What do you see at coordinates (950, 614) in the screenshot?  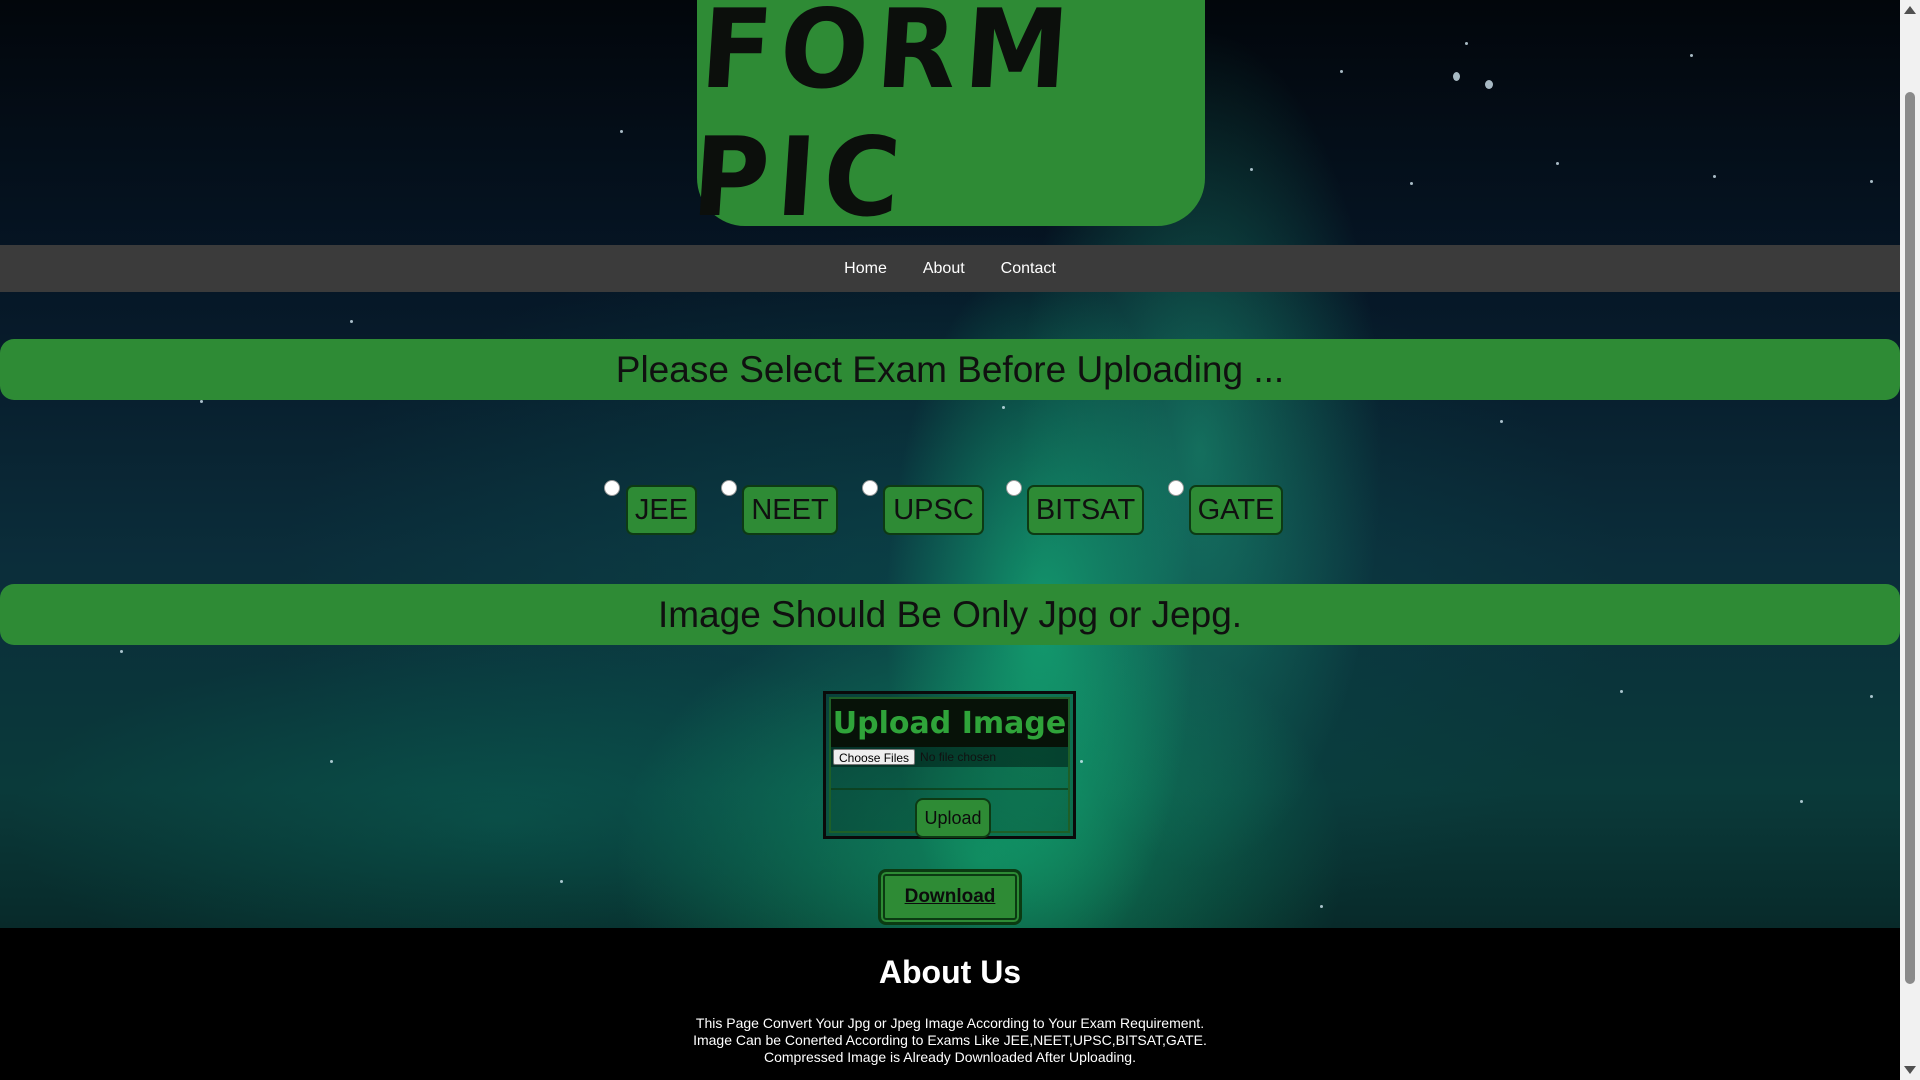 I see `format-note-banner: Image Should Be Only Jpg or Jepg.` at bounding box center [950, 614].